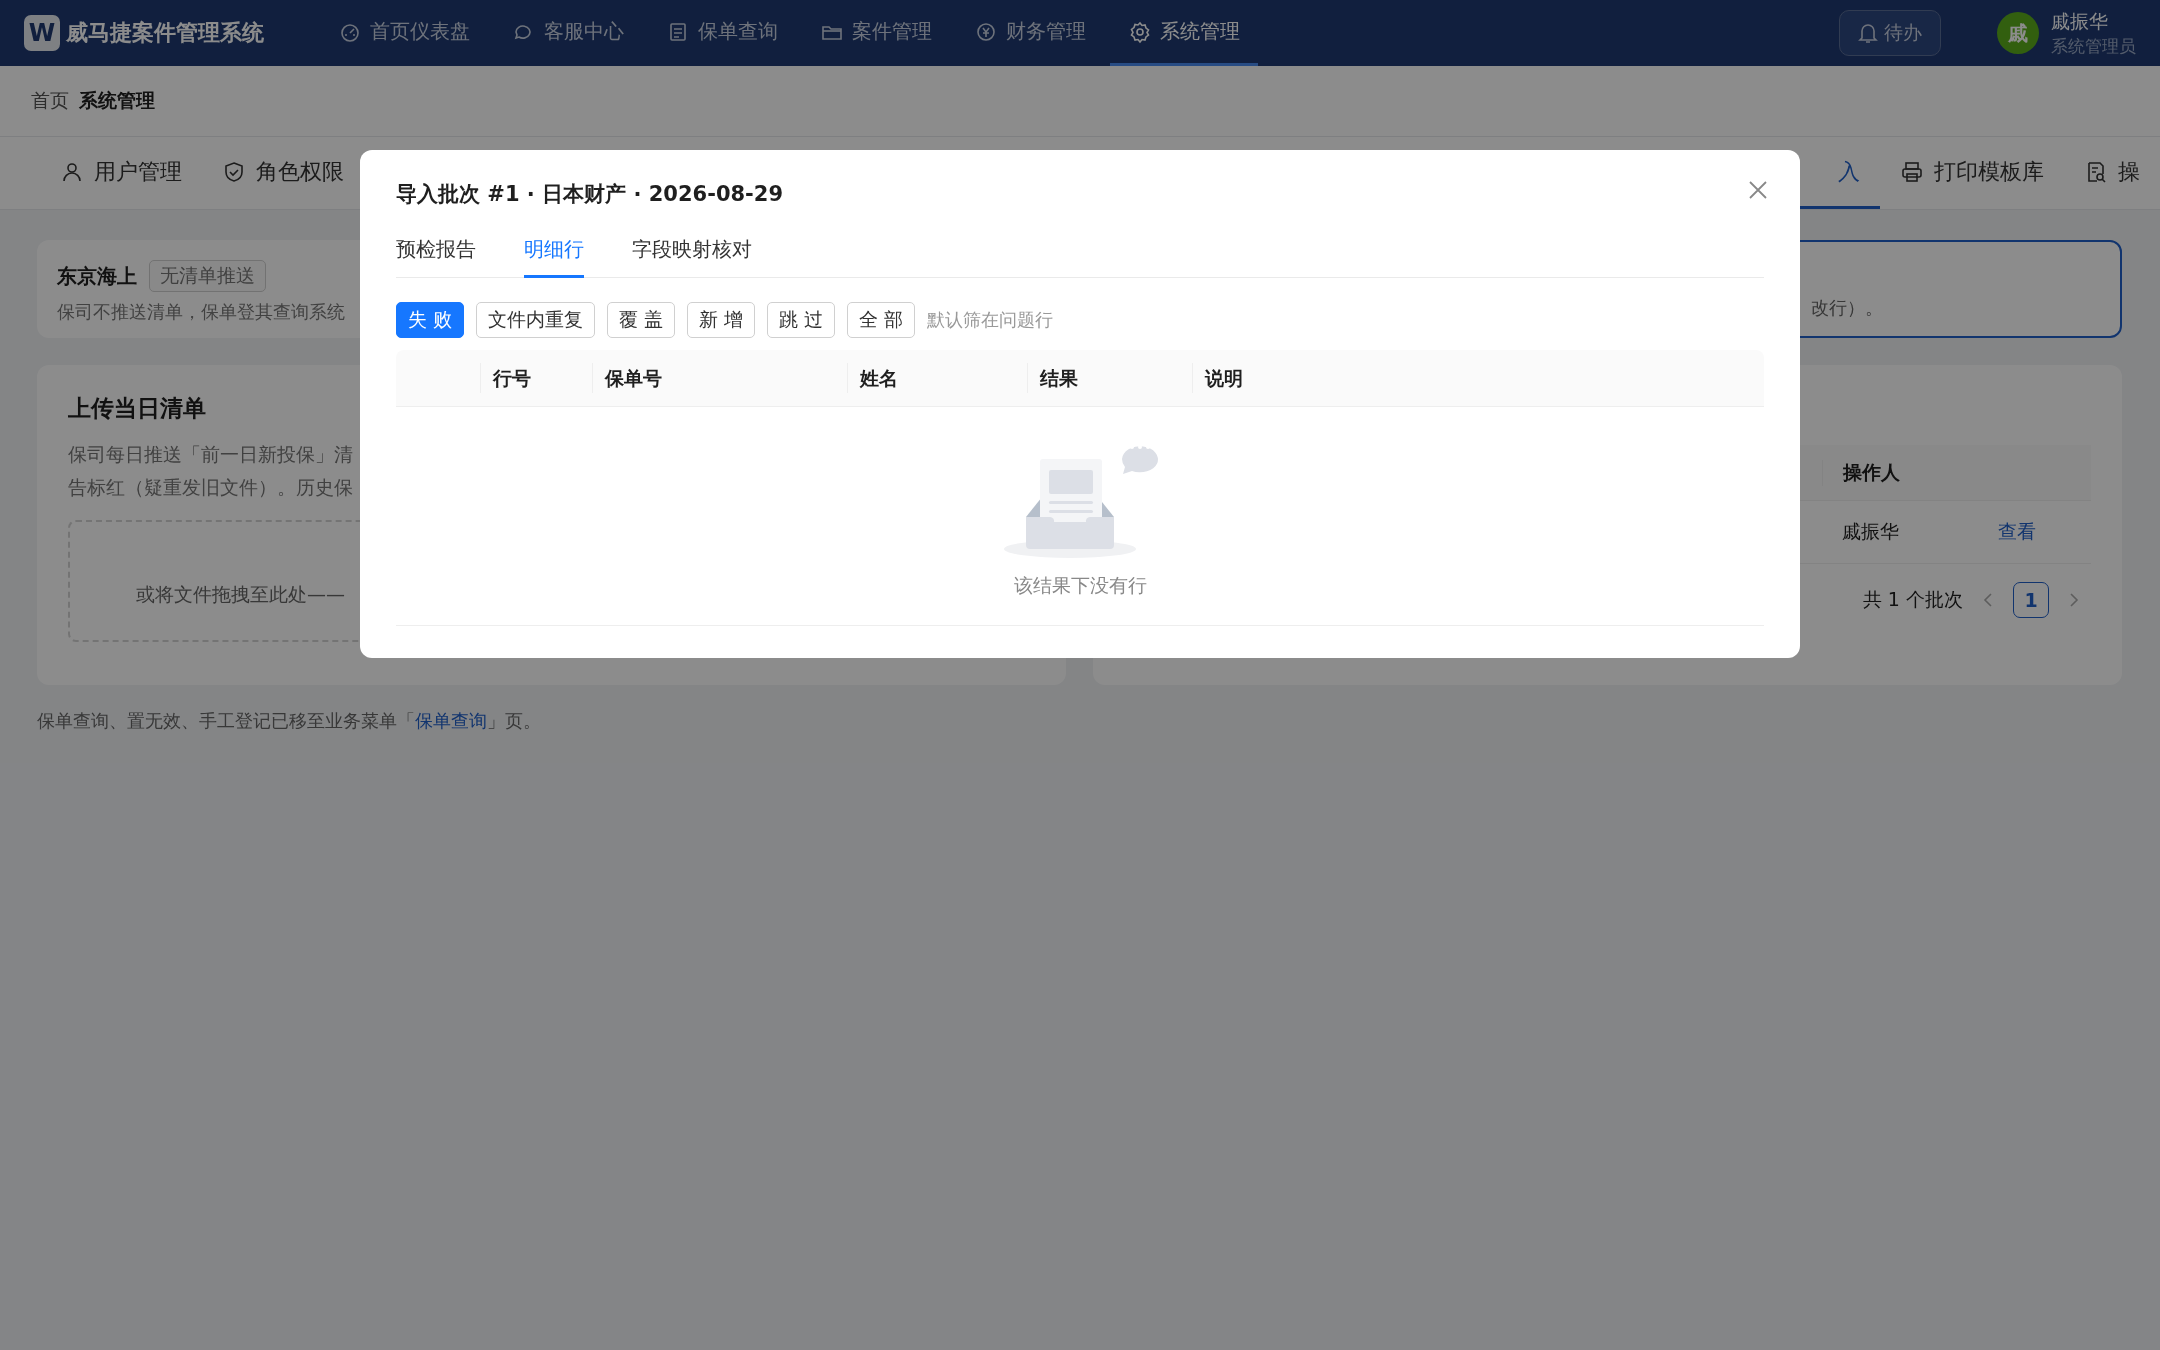 This screenshot has width=2160, height=1350. What do you see at coordinates (1900, 472) in the screenshot?
I see `column-header: 操作人` at bounding box center [1900, 472].